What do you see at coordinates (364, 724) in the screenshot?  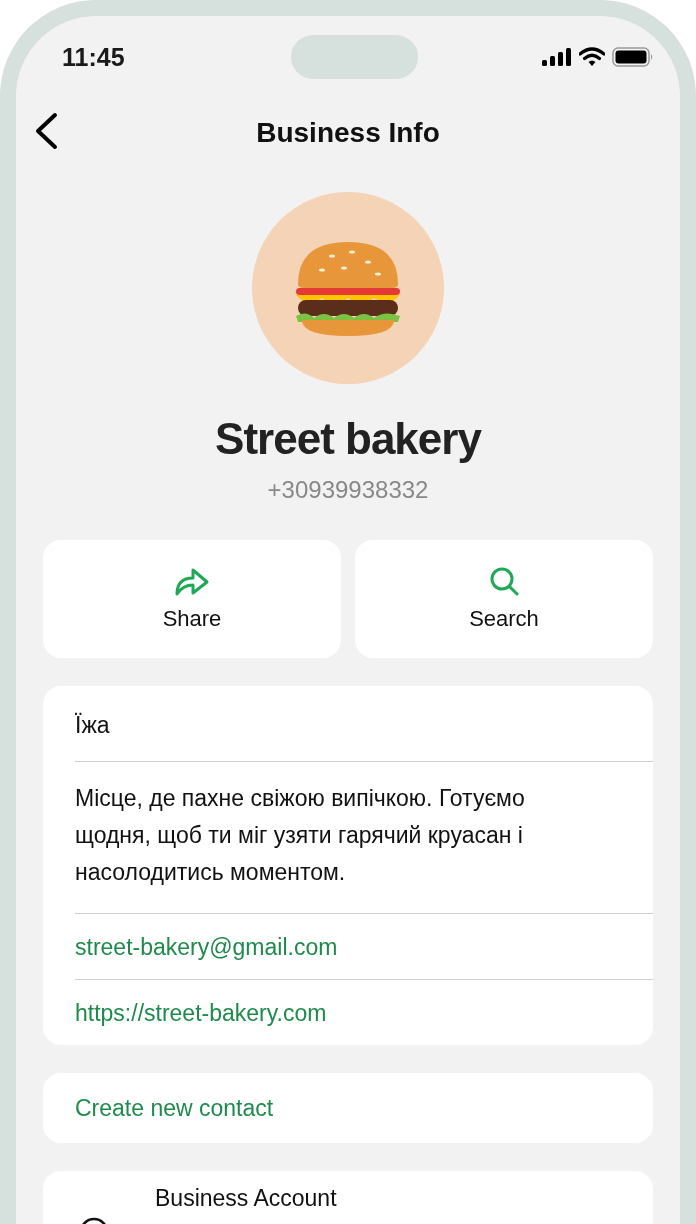 I see `category-text: Їжа` at bounding box center [364, 724].